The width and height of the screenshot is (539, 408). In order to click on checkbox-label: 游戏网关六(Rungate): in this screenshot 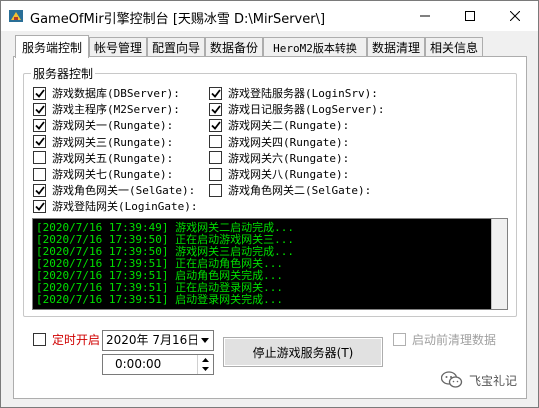, I will do `click(289, 158)`.